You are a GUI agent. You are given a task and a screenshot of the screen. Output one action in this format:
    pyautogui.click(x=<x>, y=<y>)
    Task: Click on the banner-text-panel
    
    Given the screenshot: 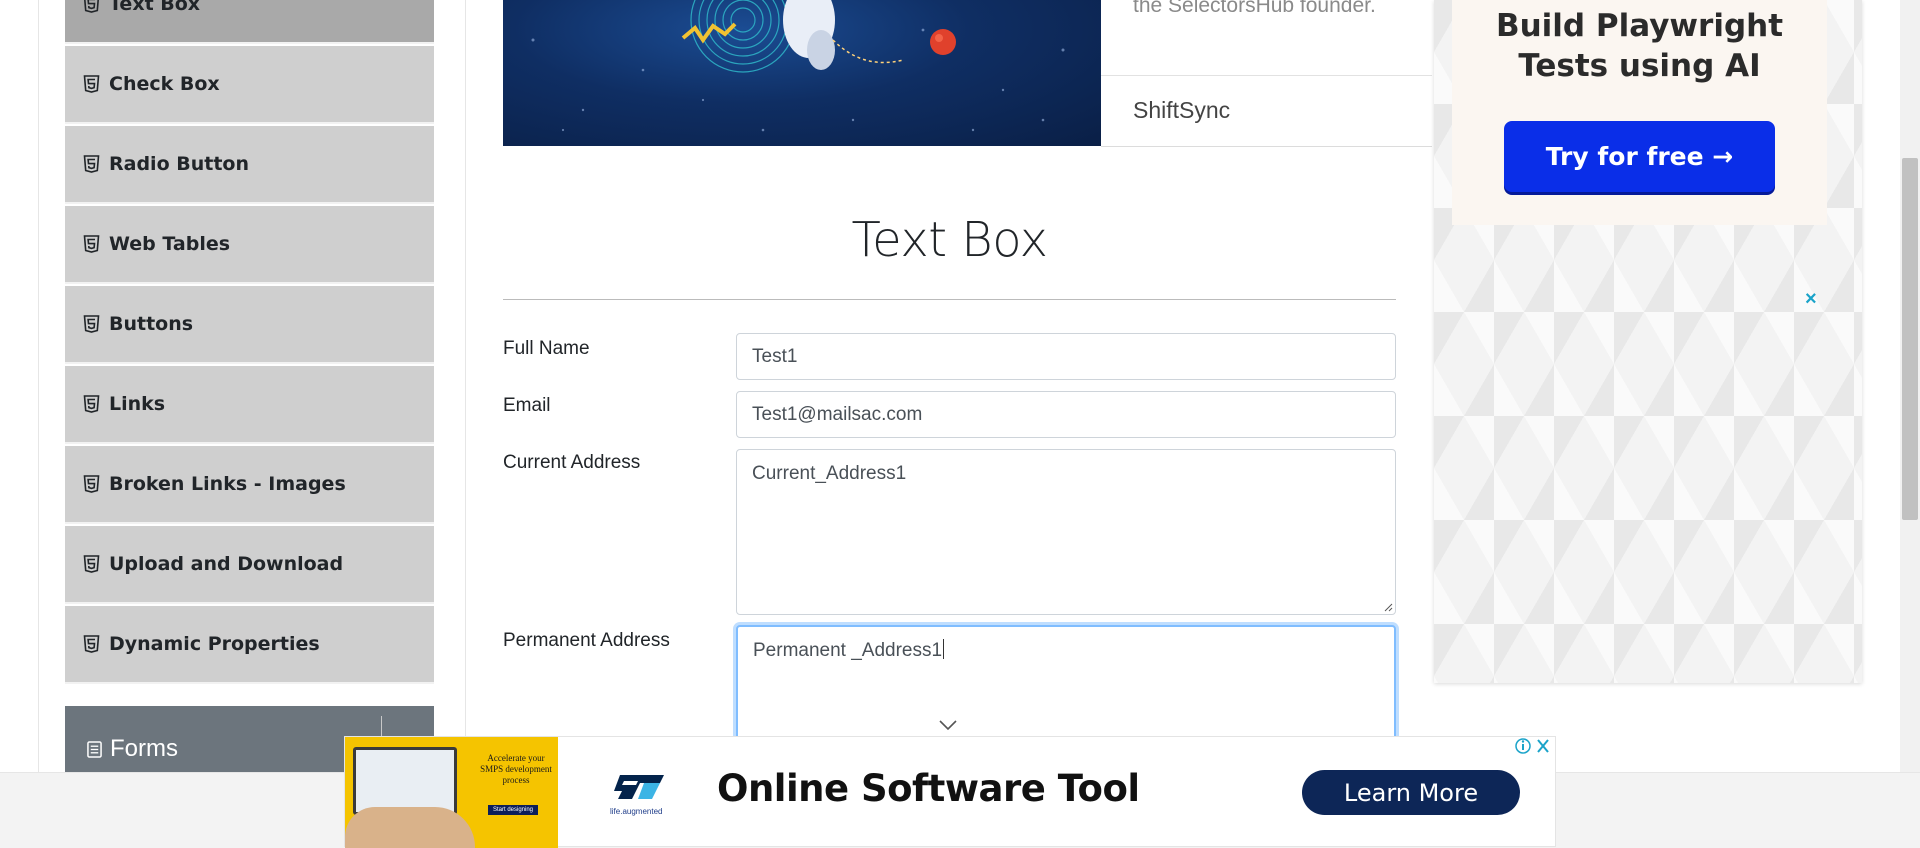 What is the action you would take?
    pyautogui.click(x=1266, y=73)
    